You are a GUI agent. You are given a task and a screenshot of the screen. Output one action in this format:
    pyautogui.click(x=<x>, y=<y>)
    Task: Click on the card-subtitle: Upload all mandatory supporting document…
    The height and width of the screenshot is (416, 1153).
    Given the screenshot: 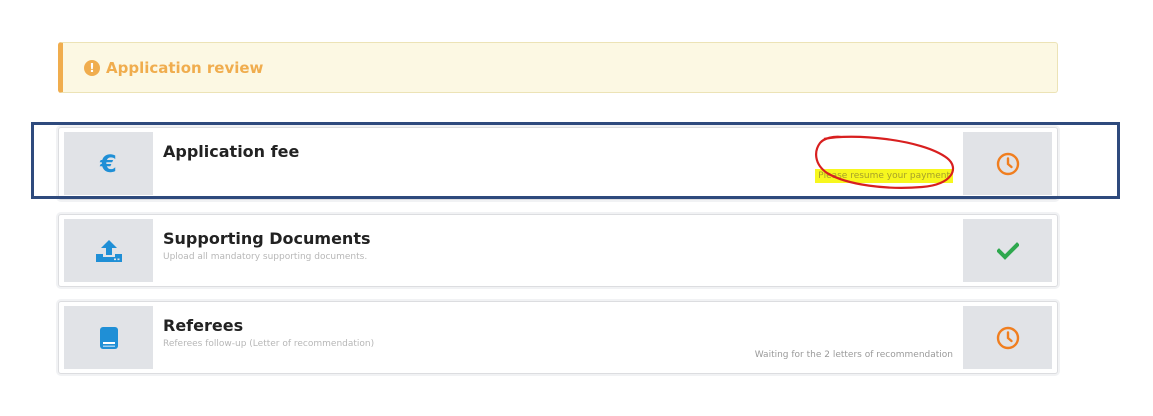 What is the action you would take?
    pyautogui.click(x=265, y=257)
    